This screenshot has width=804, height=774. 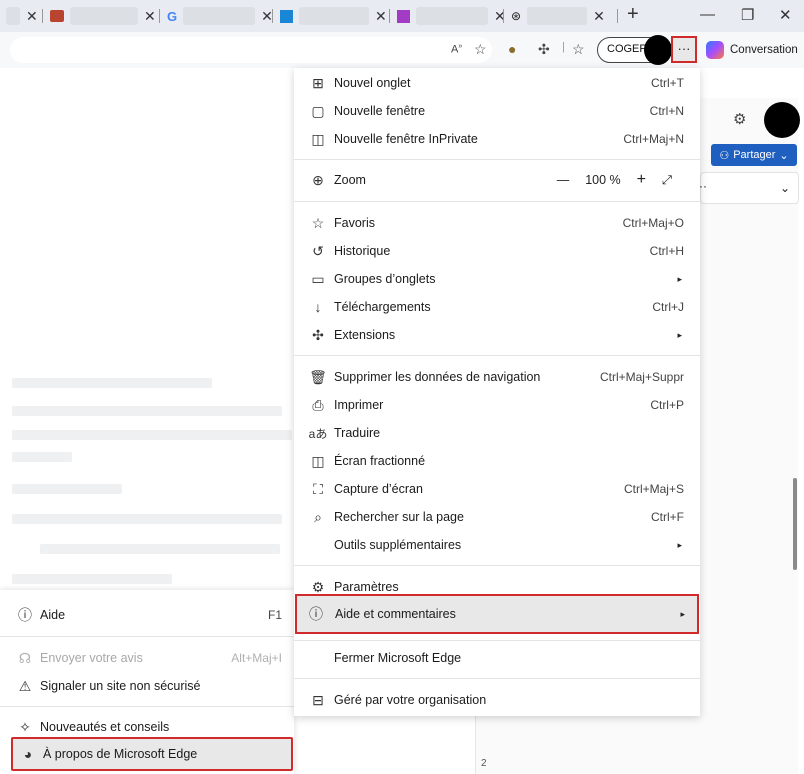 I want to click on extensions-puzzle-icon: ✣, so click(x=544, y=49).